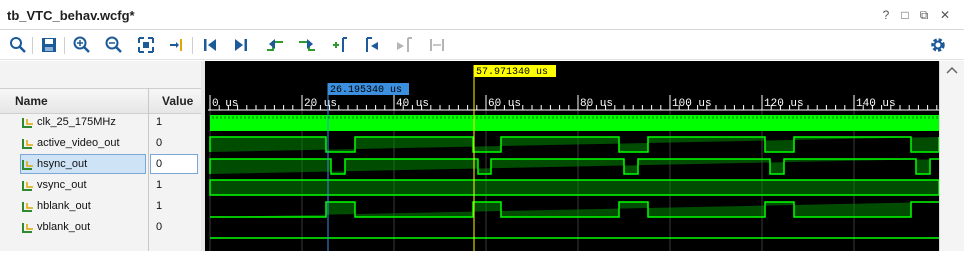 The height and width of the screenshot is (256, 964). Describe the element at coordinates (886, 15) in the screenshot. I see `help-button: ?` at that location.